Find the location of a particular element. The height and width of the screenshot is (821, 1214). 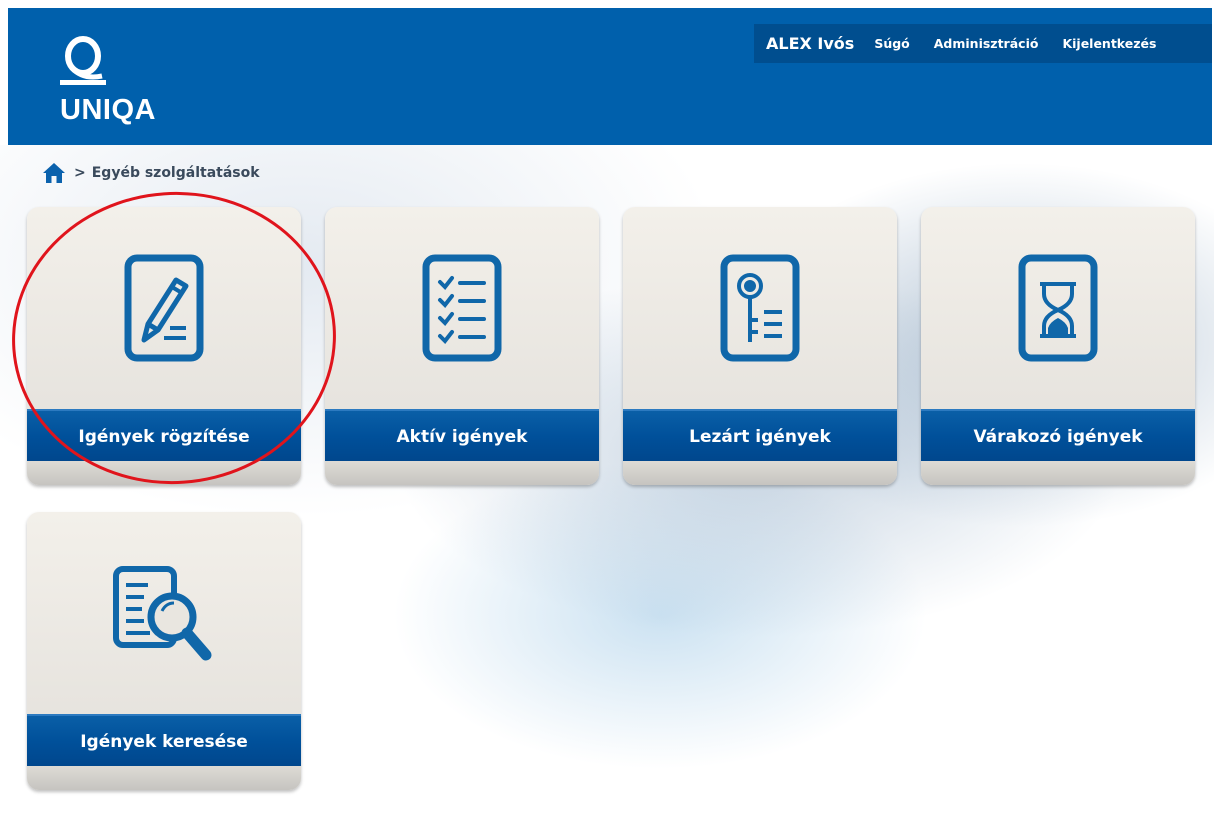

tile-pending-claims: Várakozó igények is located at coordinates (1058, 346).